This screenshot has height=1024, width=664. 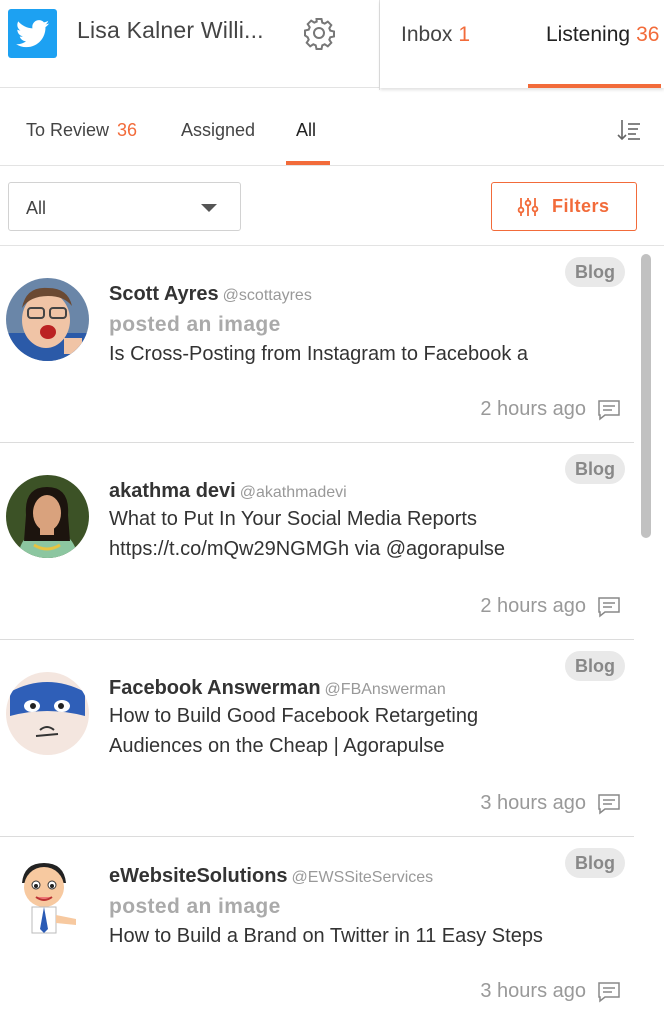 What do you see at coordinates (306, 130) in the screenshot?
I see `tab-all: All` at bounding box center [306, 130].